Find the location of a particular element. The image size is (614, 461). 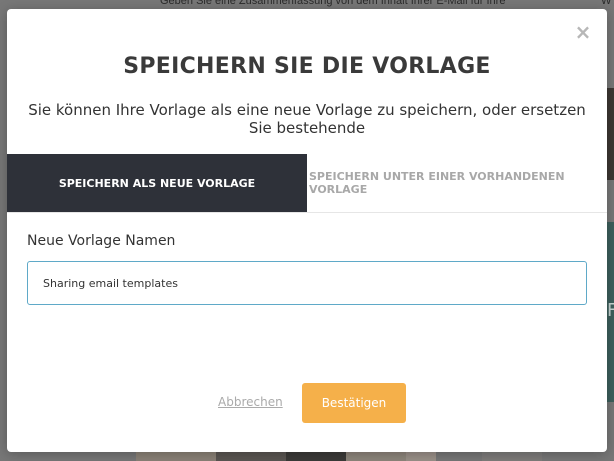

confirm-button: Bestätigen is located at coordinates (354, 403).